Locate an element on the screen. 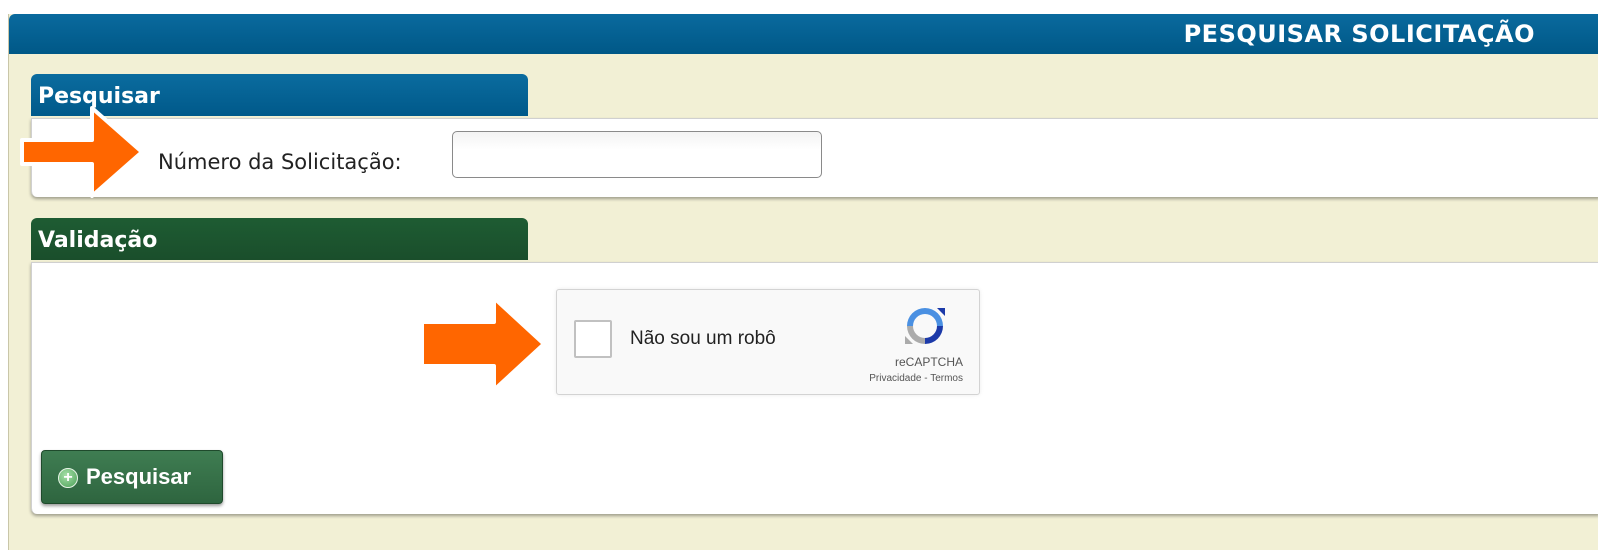 The image size is (1598, 550). recaptcha-label: Não sou um robô is located at coordinates (703, 338).